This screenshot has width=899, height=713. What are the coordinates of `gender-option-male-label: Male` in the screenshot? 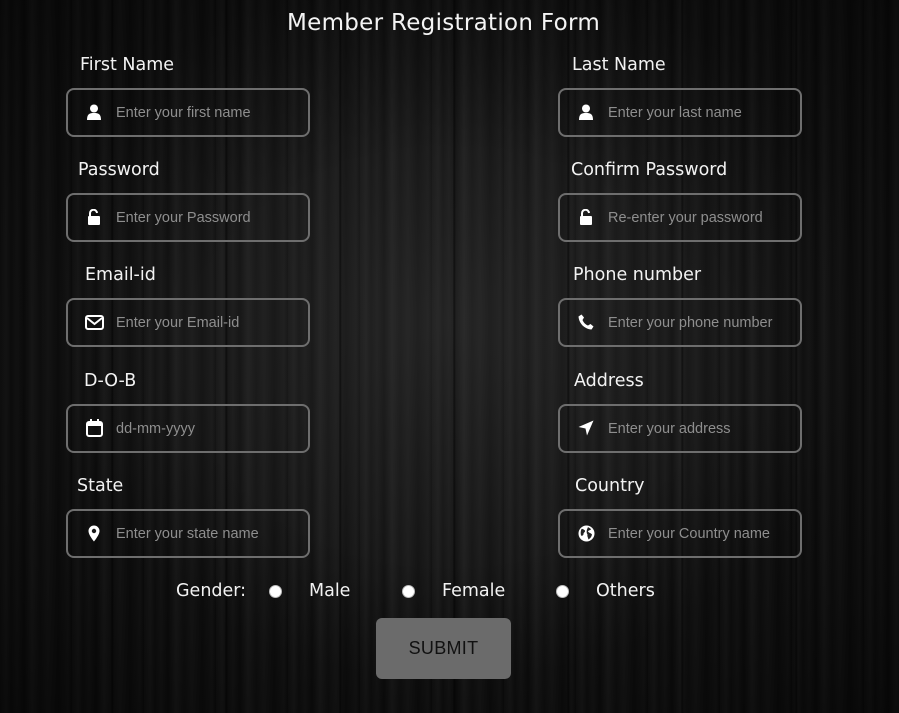 It's located at (329, 591).